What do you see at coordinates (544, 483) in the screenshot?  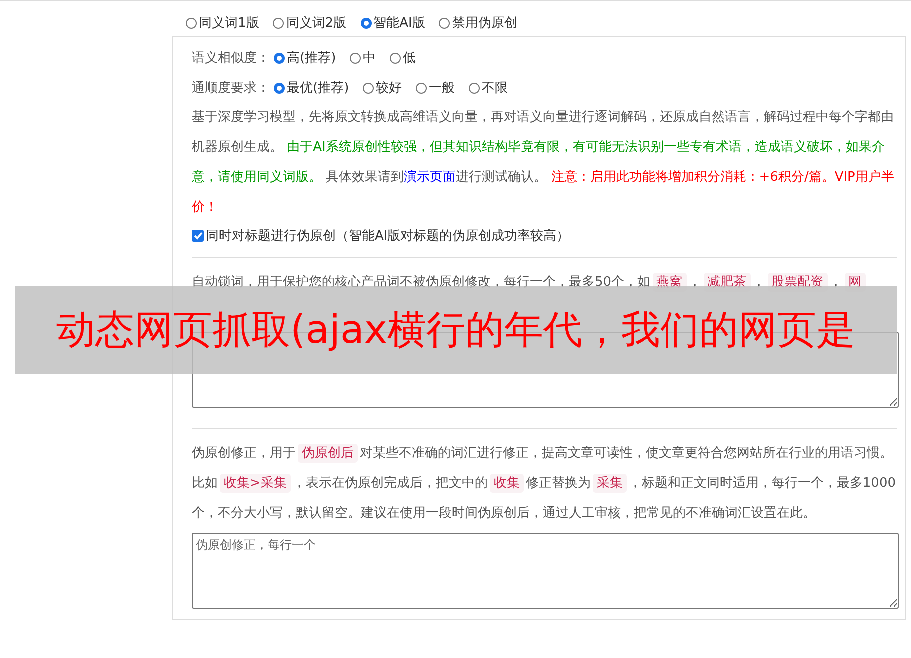 I see `correction-description: 伪原创修正，用于 伪原创后 对某些不准确的词汇进行修正，提高文章可读性，使文章更符合您网站所在行业的用语习惯。比如 收集>采集 ，表示在伪原创完成后，把文中的 收集 修正替换为 采集 ，标题和正文同时适用，每行一个，最多1000个，不分大小写，默认留空。建议在使用一段时间伪原创后，通过人工审核，把常见的不准确词汇设置在此。` at bounding box center [544, 483].